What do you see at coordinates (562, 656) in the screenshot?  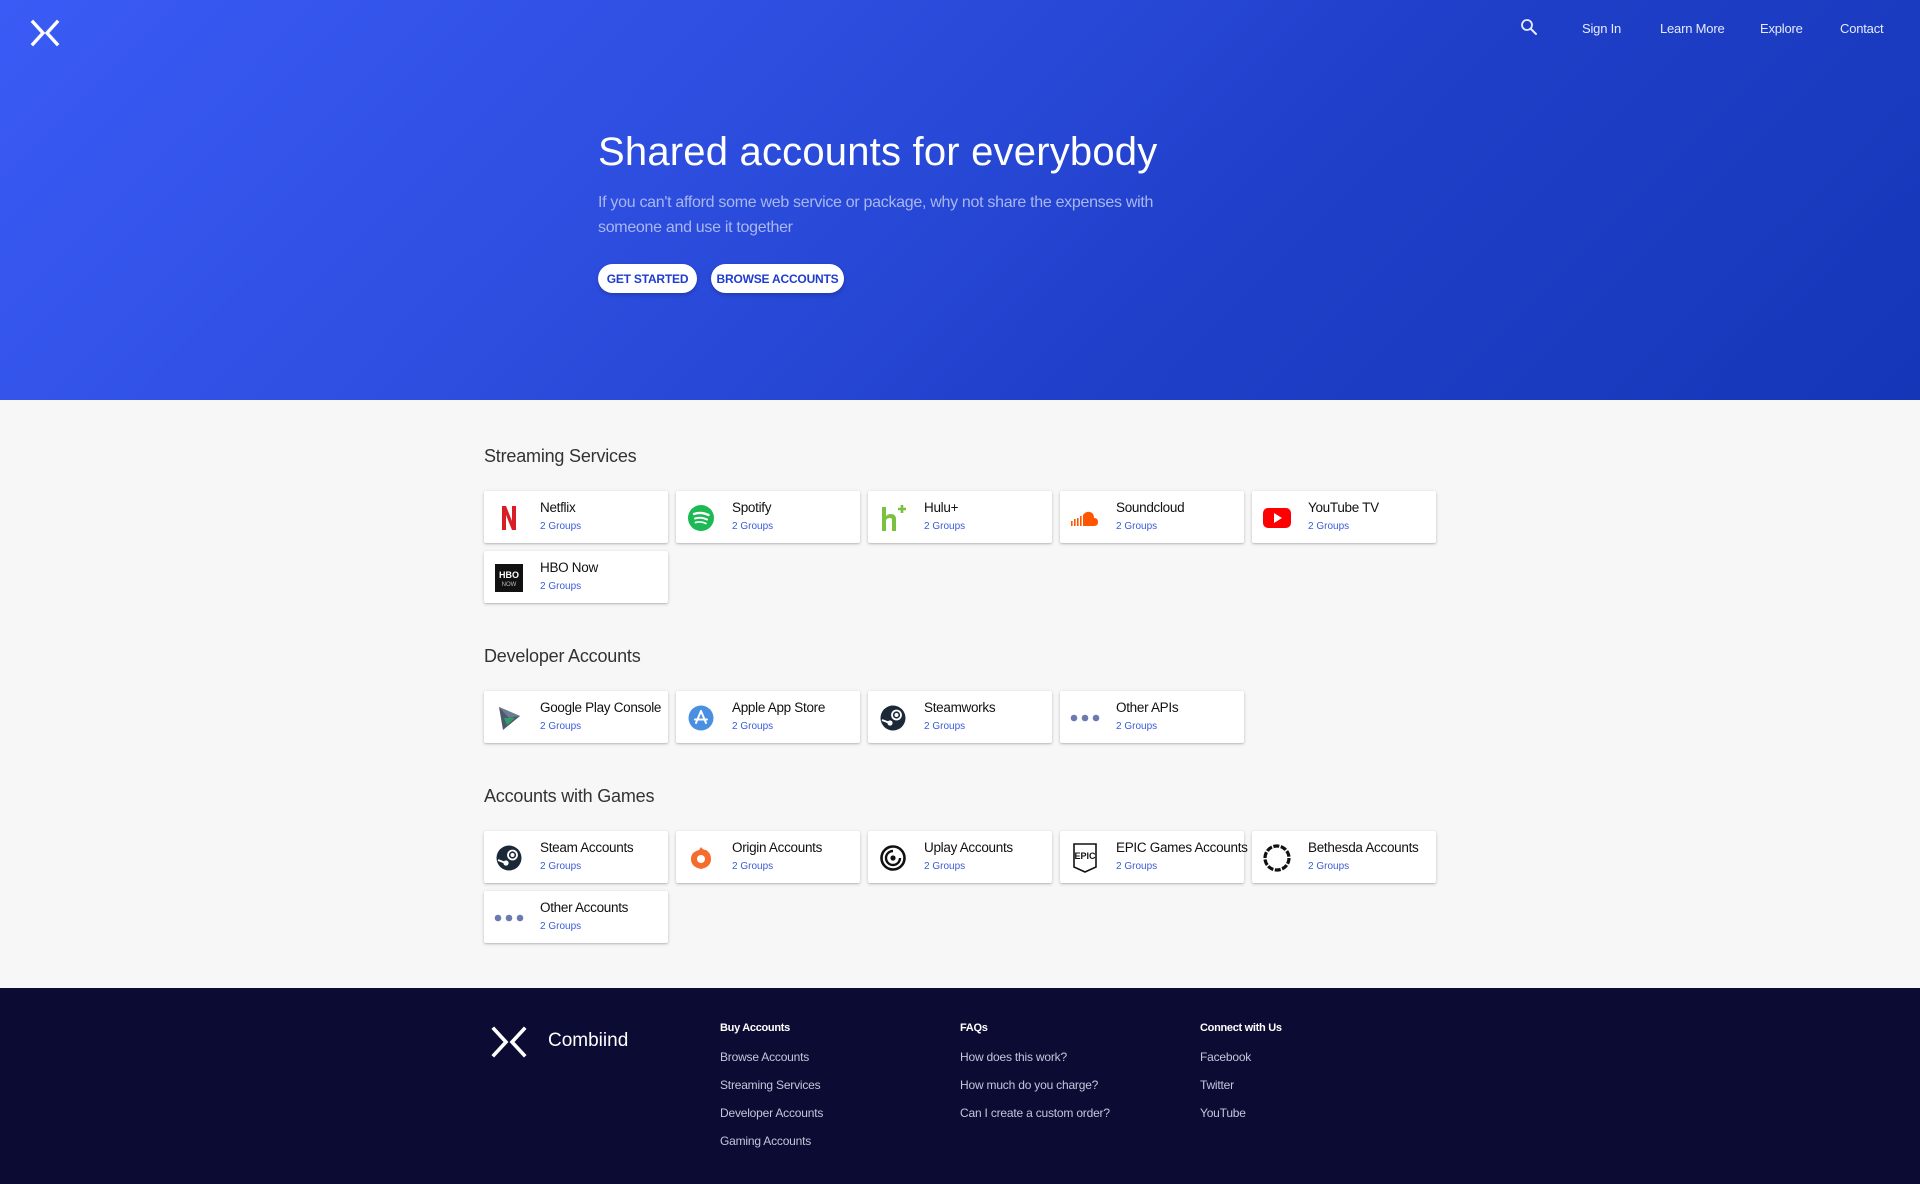 I see `section-title-developer: Developer Accounts` at bounding box center [562, 656].